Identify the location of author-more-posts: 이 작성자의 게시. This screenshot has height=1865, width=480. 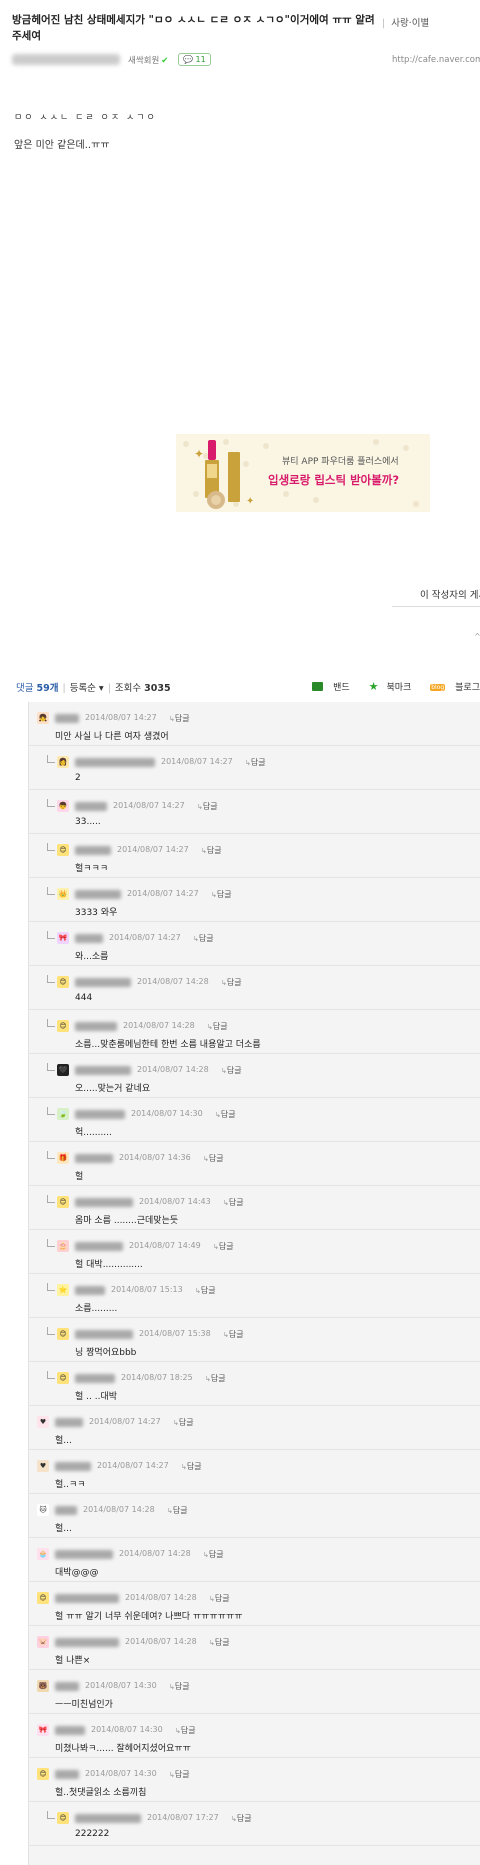
(450, 594).